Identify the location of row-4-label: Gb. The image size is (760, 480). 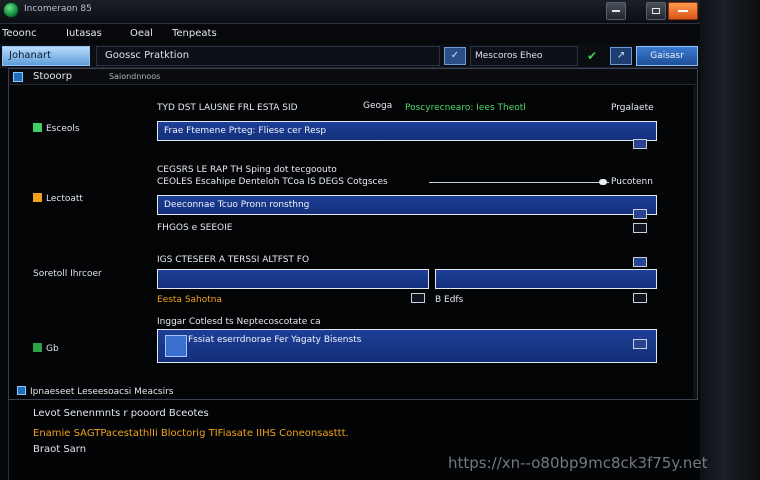
(46, 348).